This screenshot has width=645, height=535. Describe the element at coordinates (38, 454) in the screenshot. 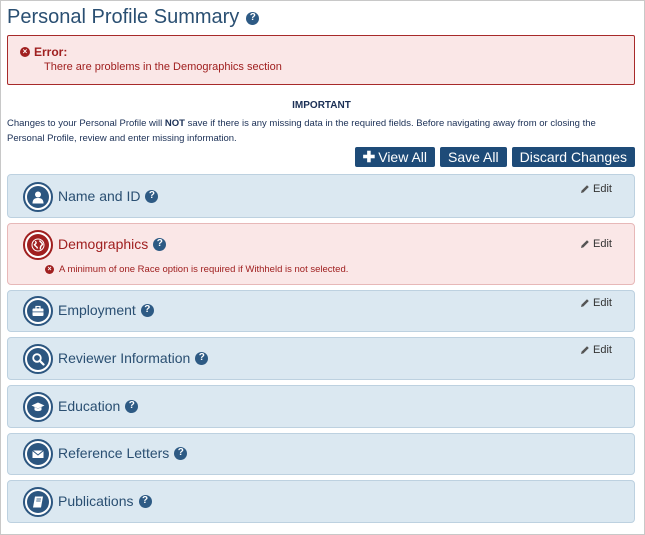

I see `envelope-icon` at that location.